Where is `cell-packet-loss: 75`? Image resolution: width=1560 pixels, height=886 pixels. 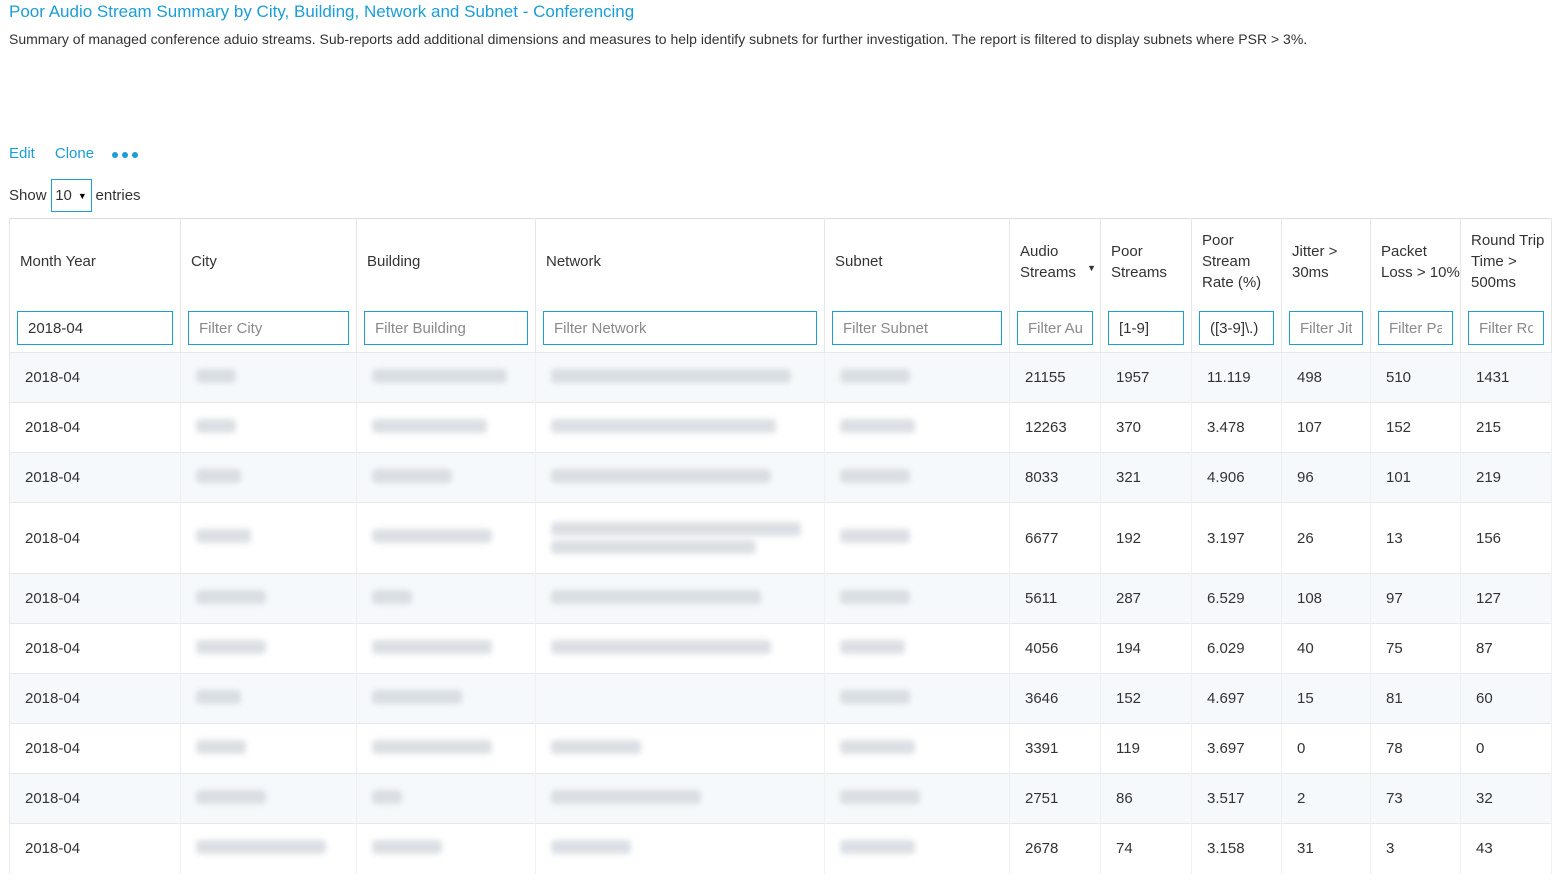 cell-packet-loss: 75 is located at coordinates (1415, 648).